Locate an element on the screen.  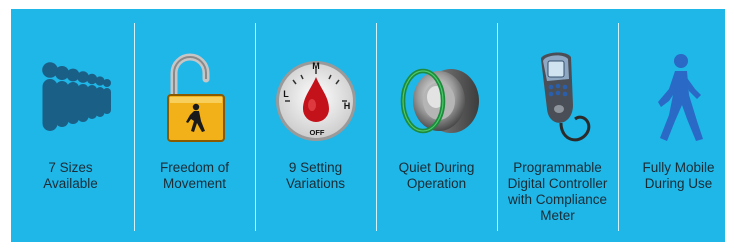
dial-label-h: H is located at coordinates (346, 106).